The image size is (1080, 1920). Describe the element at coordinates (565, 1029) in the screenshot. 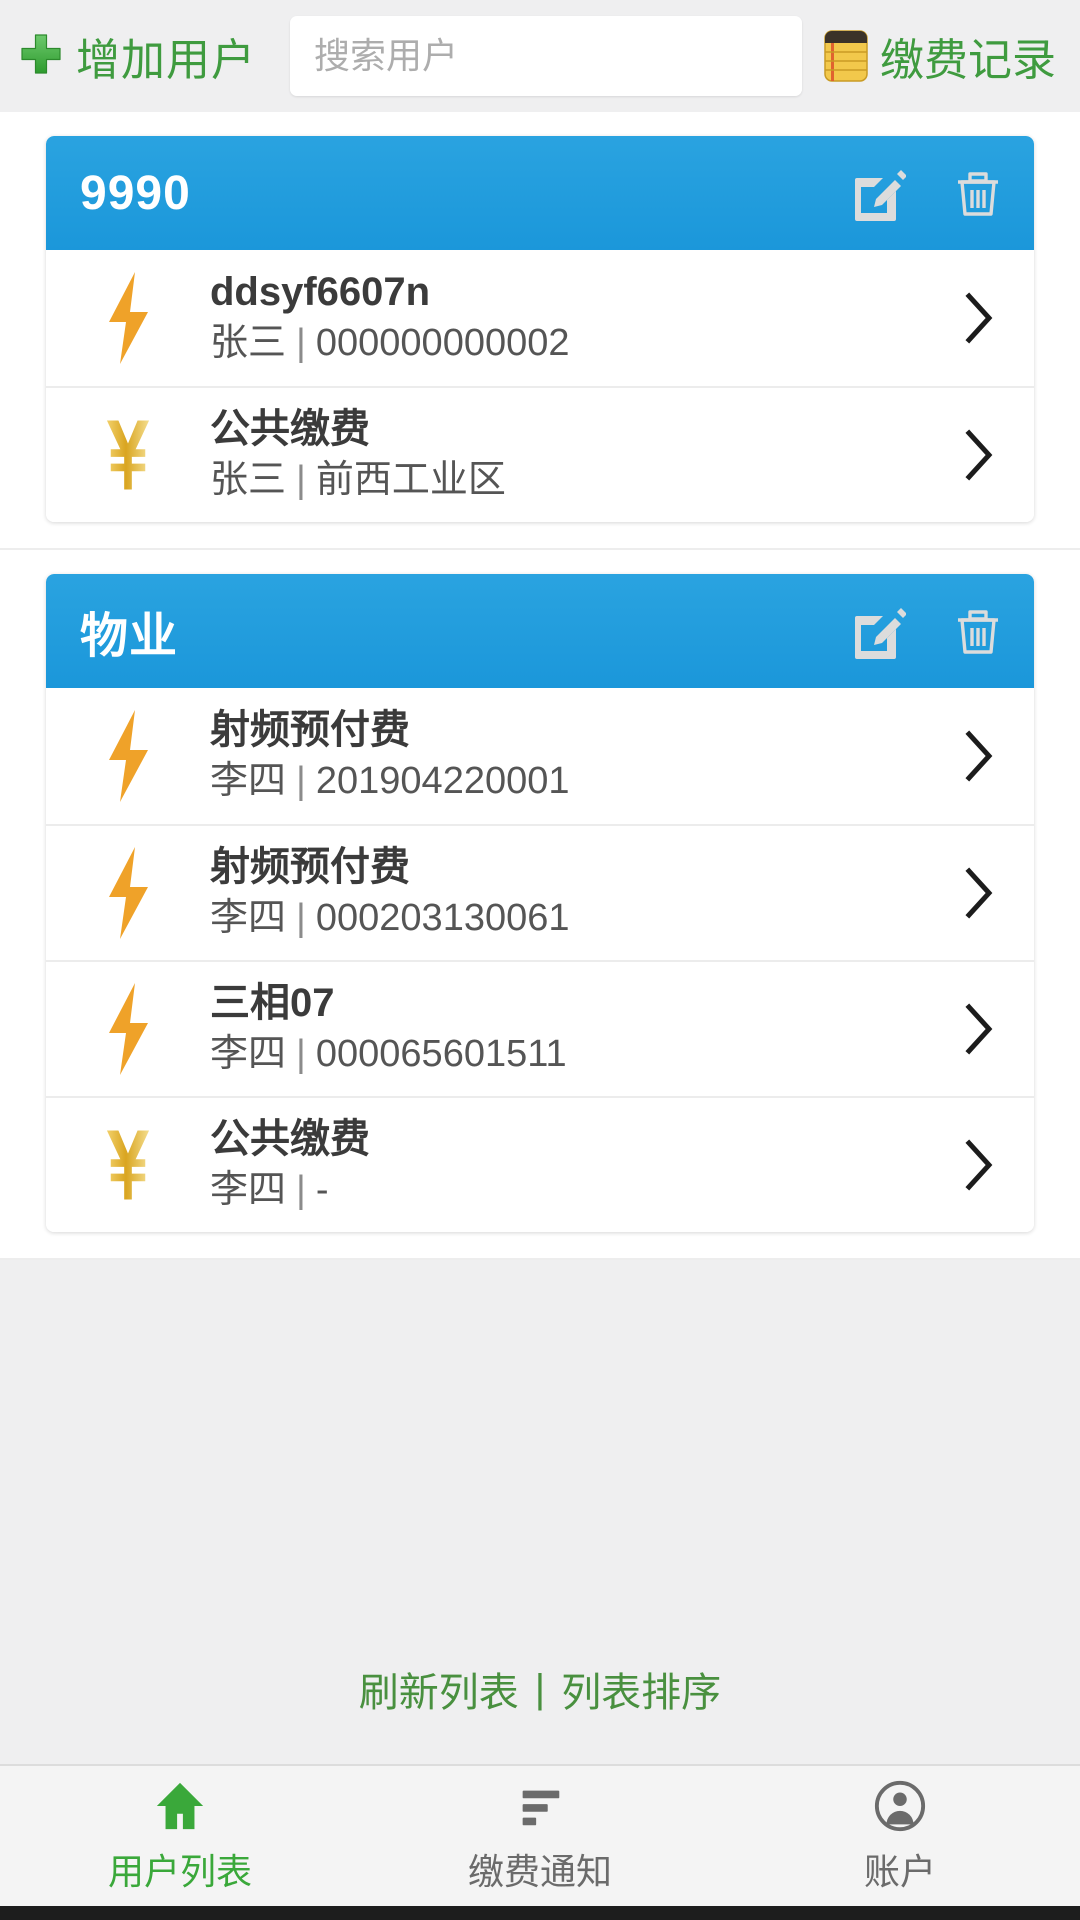

I see `list-item-text: 三相07 李四 | 000065601511` at that location.